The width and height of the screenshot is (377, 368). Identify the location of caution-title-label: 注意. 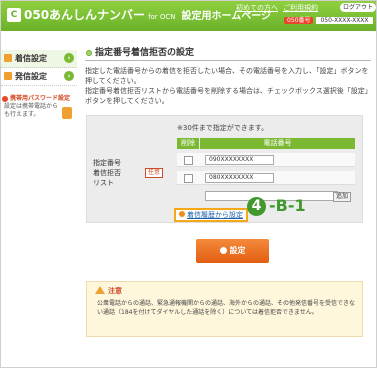
(115, 291).